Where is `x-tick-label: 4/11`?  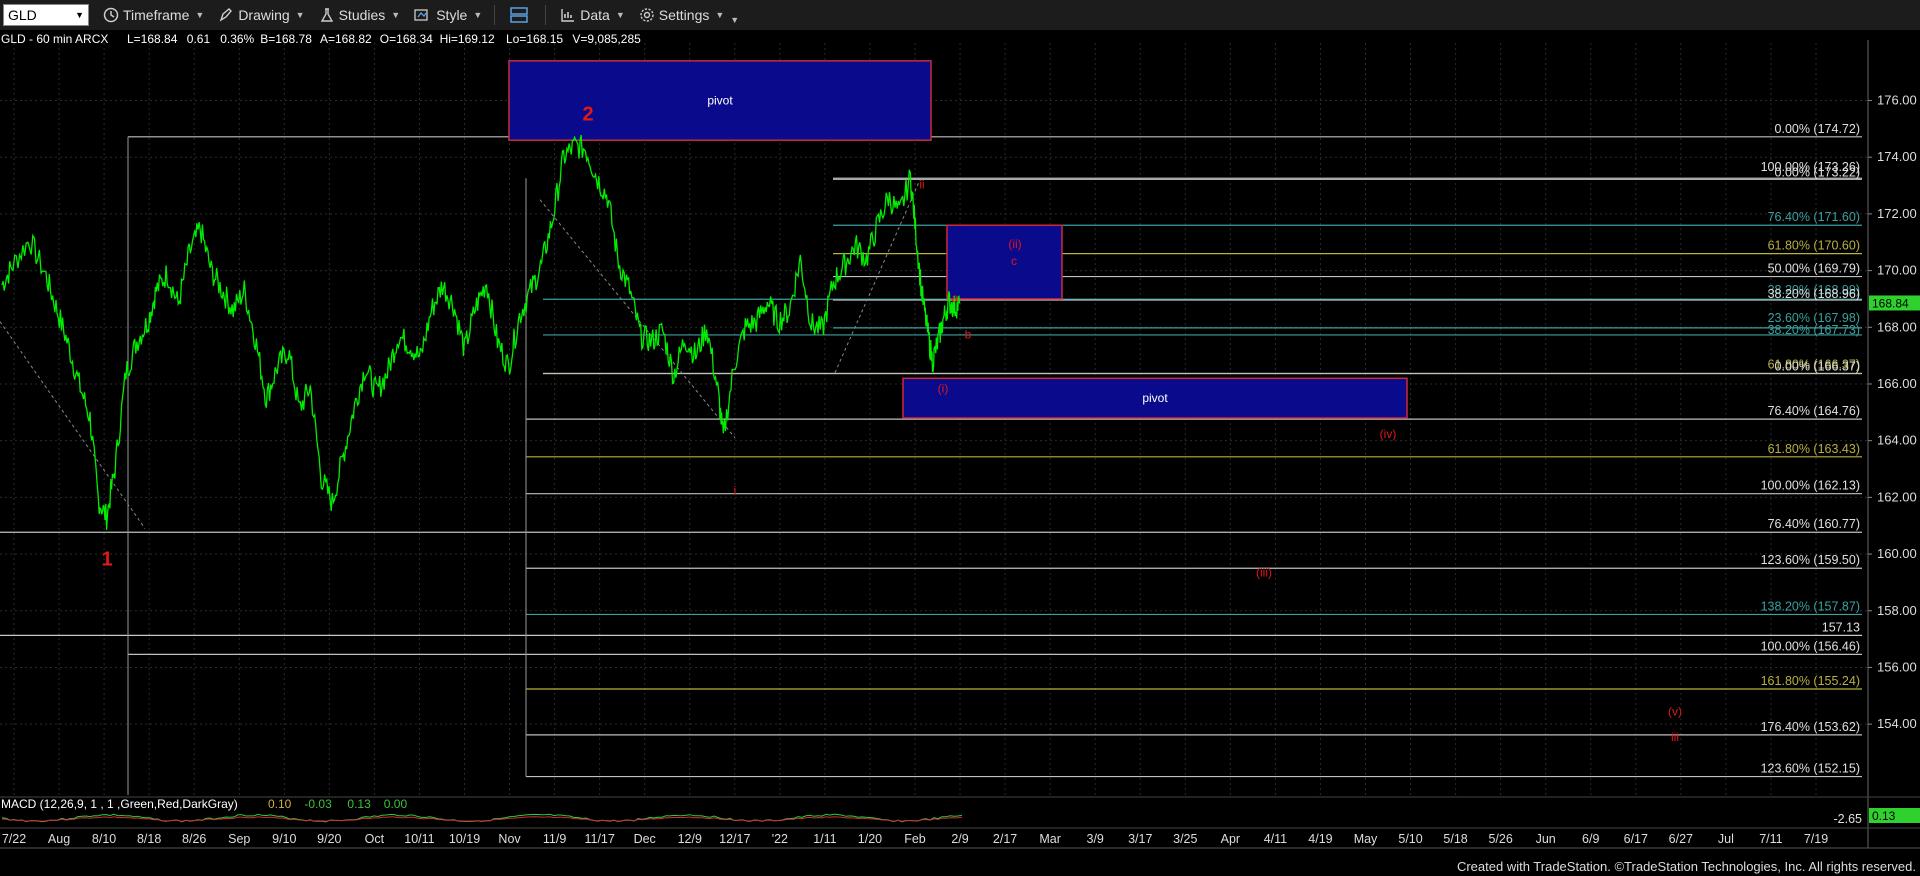
x-tick-label: 4/11 is located at coordinates (1275, 839).